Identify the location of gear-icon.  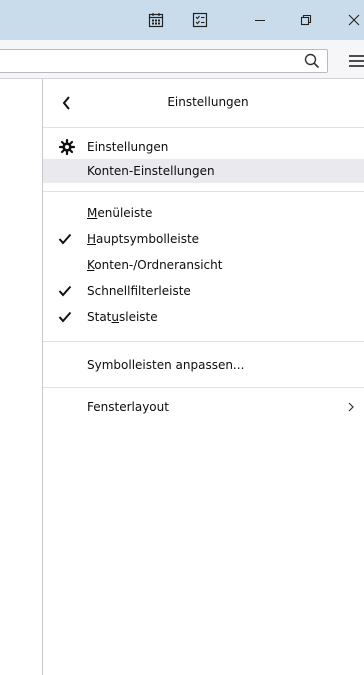
(67, 147).